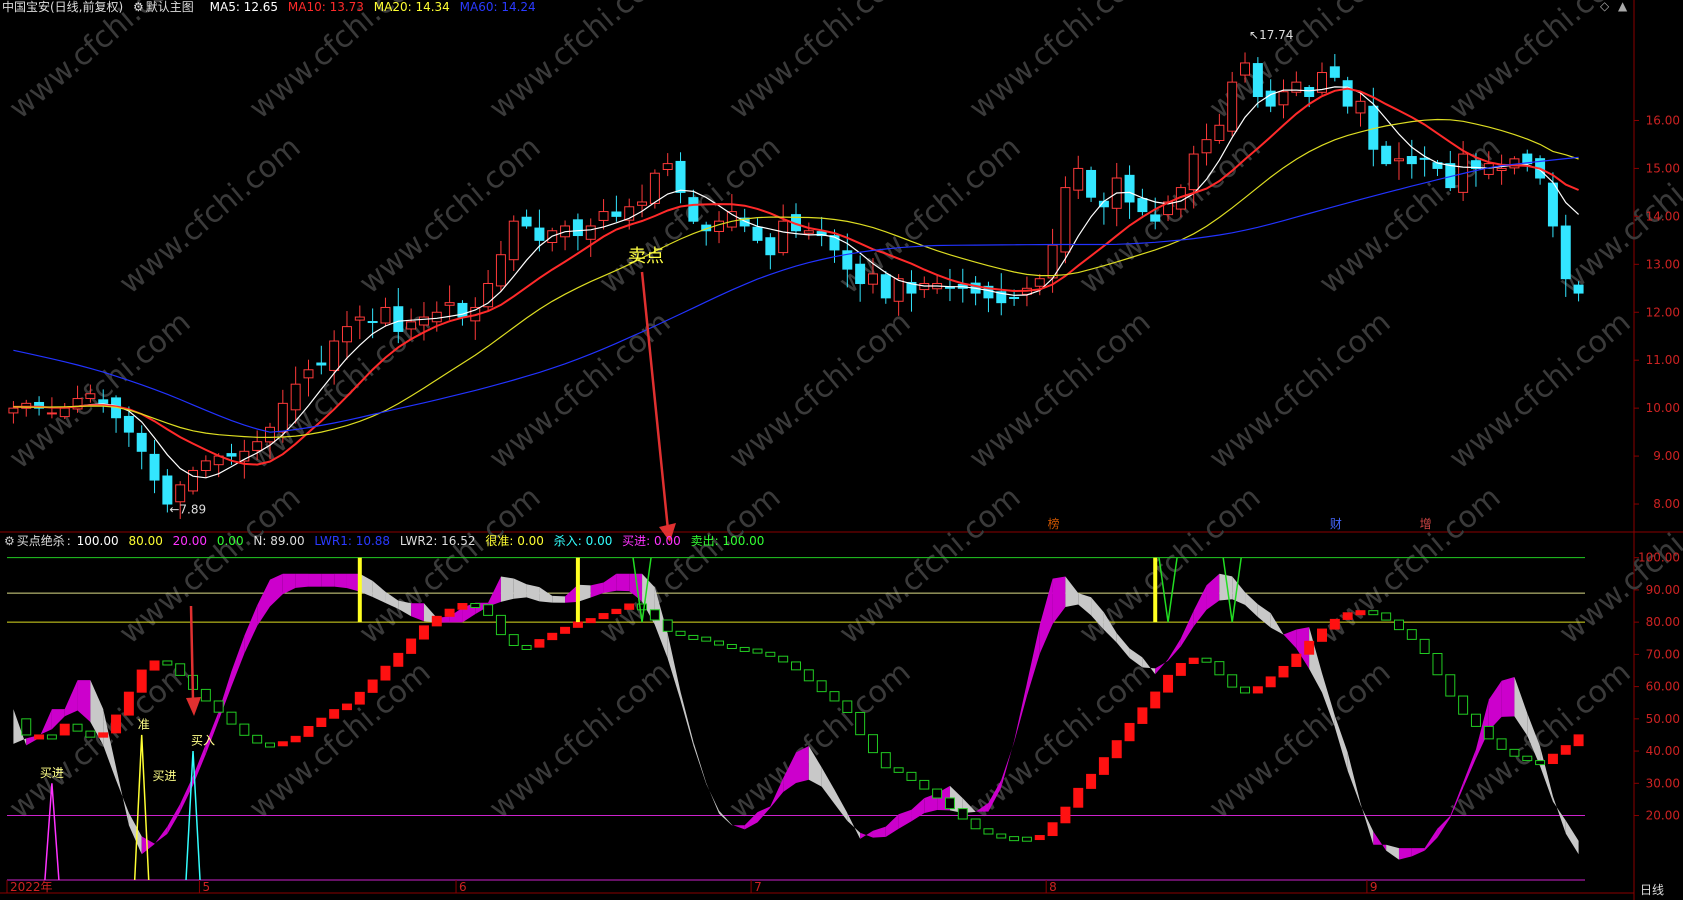 The width and height of the screenshot is (1683, 900). Describe the element at coordinates (1663, 751) in the screenshot. I see `ind-tick-label: 40.00` at that location.